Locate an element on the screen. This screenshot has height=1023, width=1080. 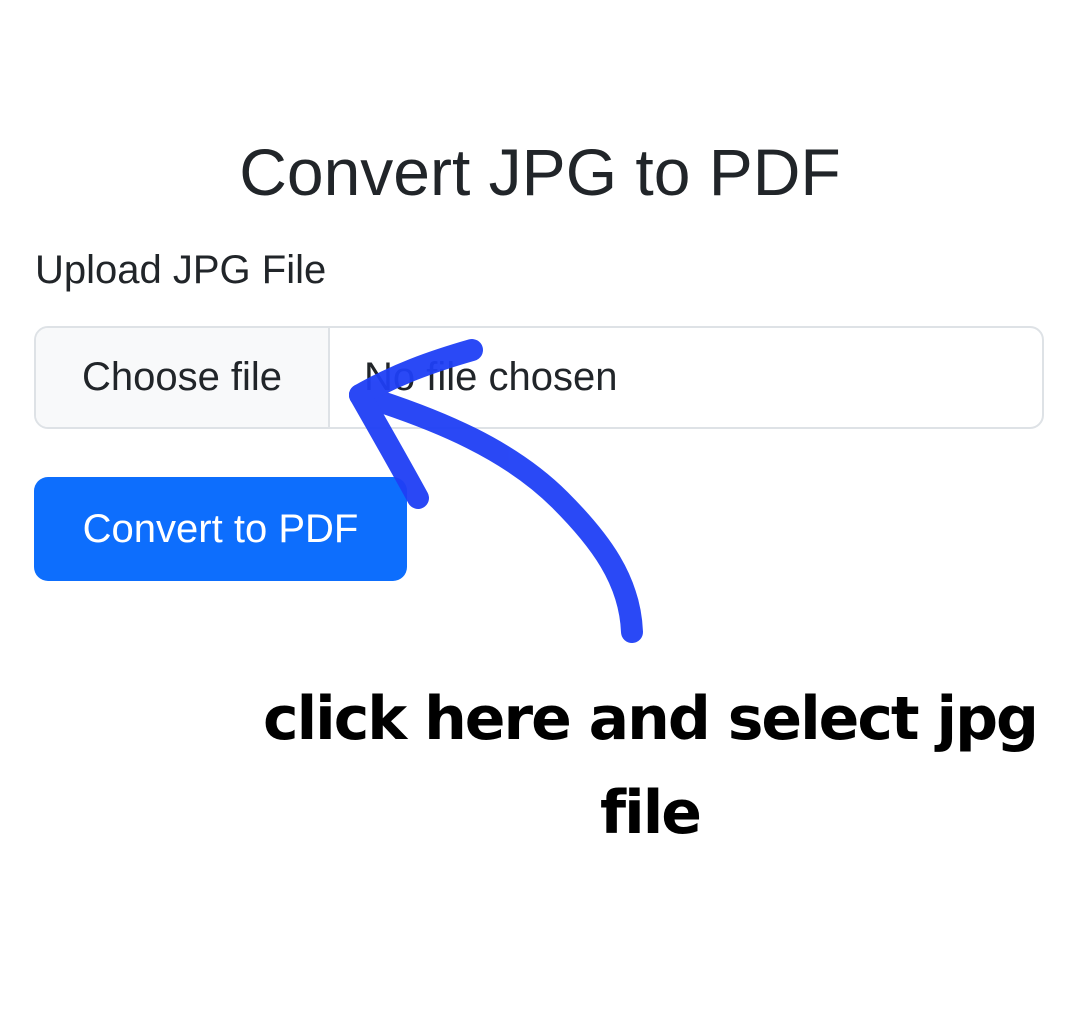
file-input: Choose file No file chosen is located at coordinates (539, 377).